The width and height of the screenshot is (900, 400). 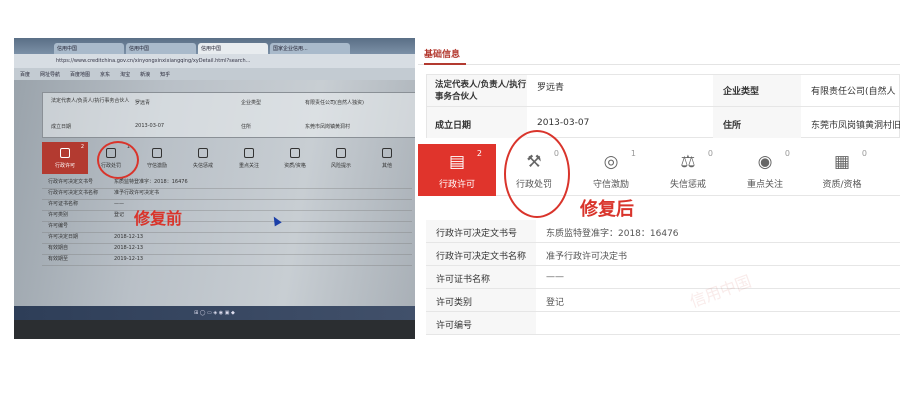 I want to click on tab-label: 资质/资格, so click(x=842, y=185).